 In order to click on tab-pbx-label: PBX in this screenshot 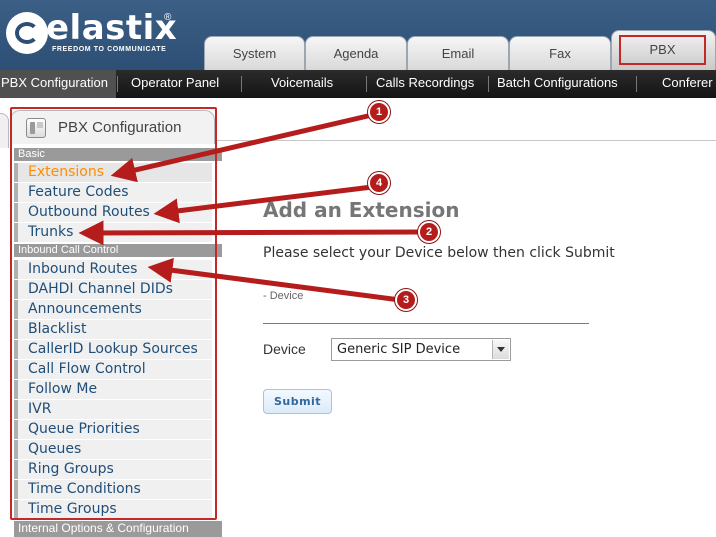, I will do `click(662, 50)`.